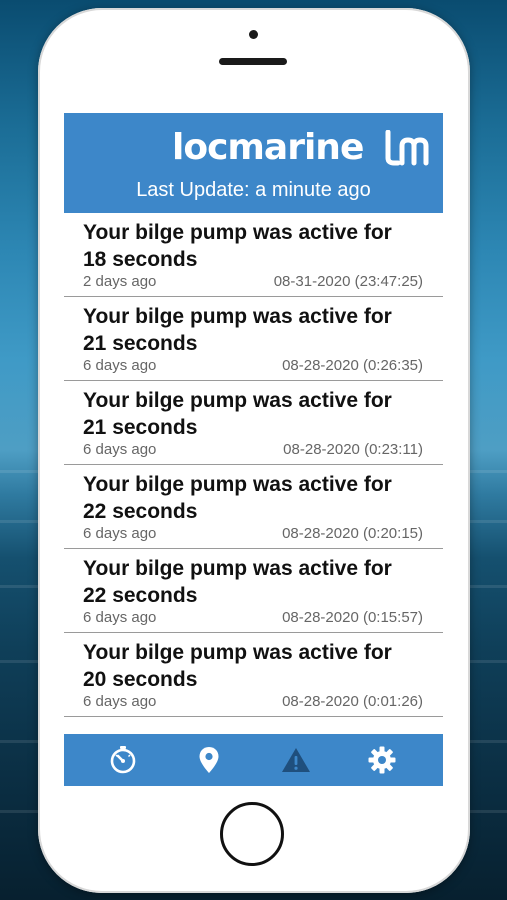  What do you see at coordinates (252, 834) in the screenshot?
I see `home-button` at bounding box center [252, 834].